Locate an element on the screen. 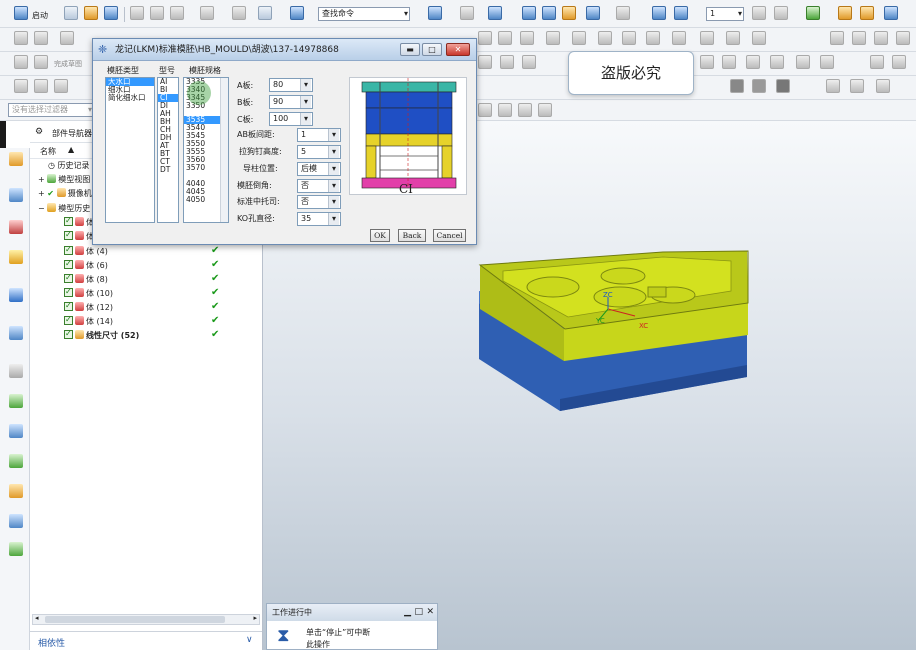 This screenshot has width=916, height=650. curve-8-icon is located at coordinates (803, 62).